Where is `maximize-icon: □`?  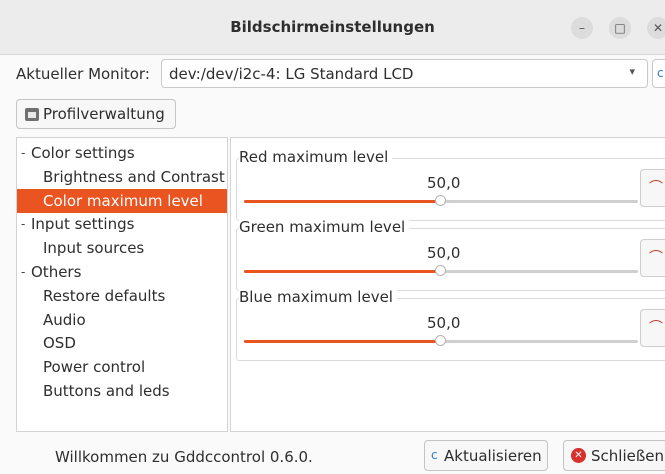 maximize-icon: □ is located at coordinates (620, 28).